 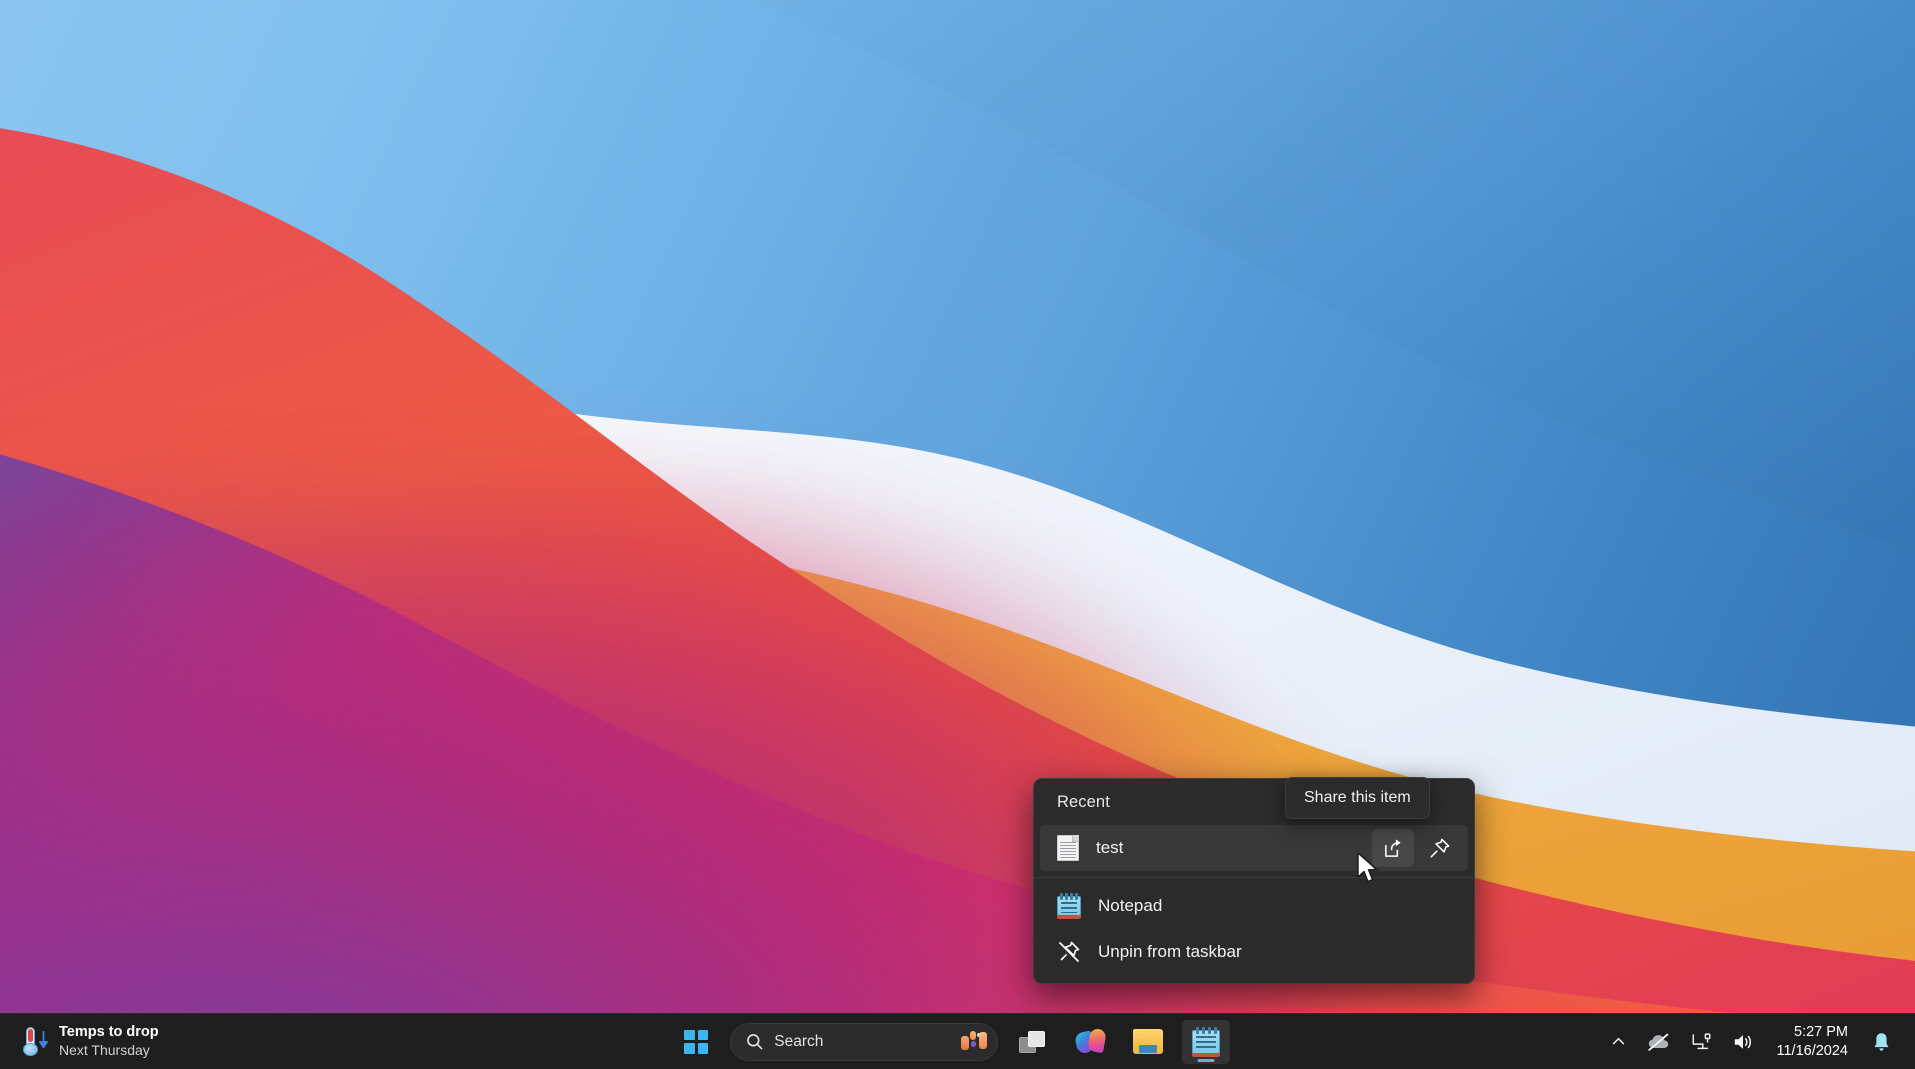 I want to click on thermometer-down-icon, so click(x=35, y=1041).